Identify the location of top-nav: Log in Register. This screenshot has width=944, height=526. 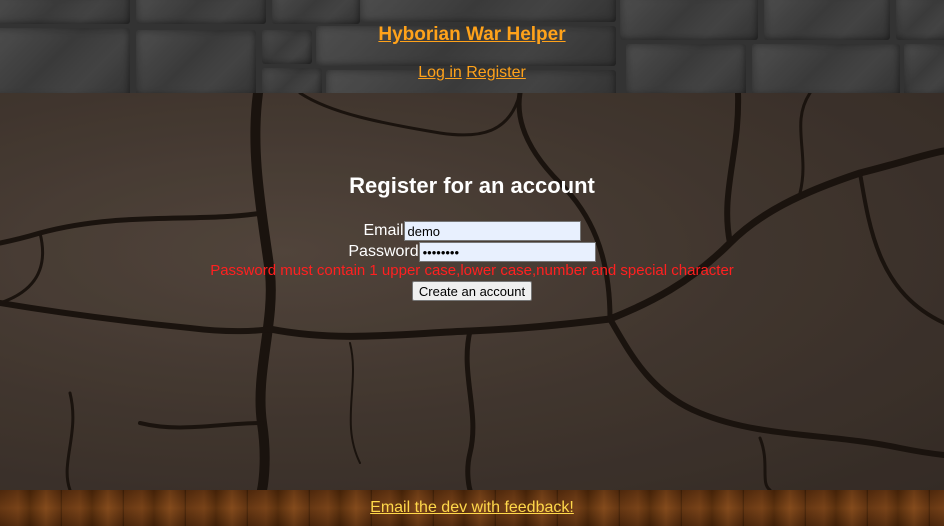
(472, 73).